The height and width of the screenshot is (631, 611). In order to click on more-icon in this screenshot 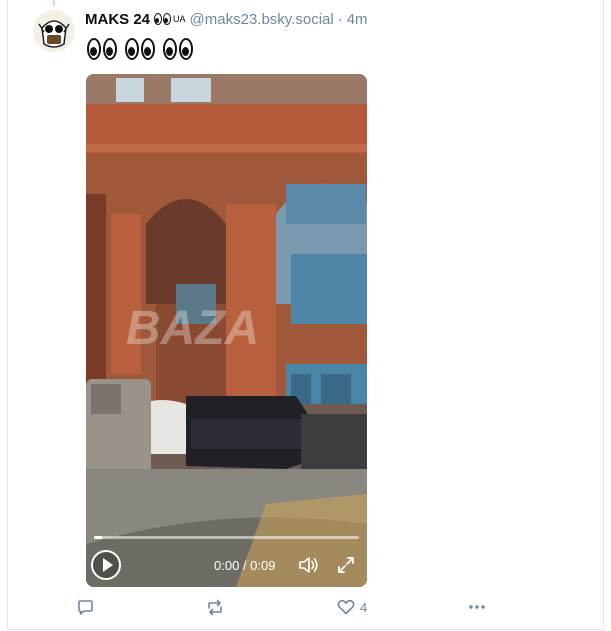, I will do `click(477, 607)`.